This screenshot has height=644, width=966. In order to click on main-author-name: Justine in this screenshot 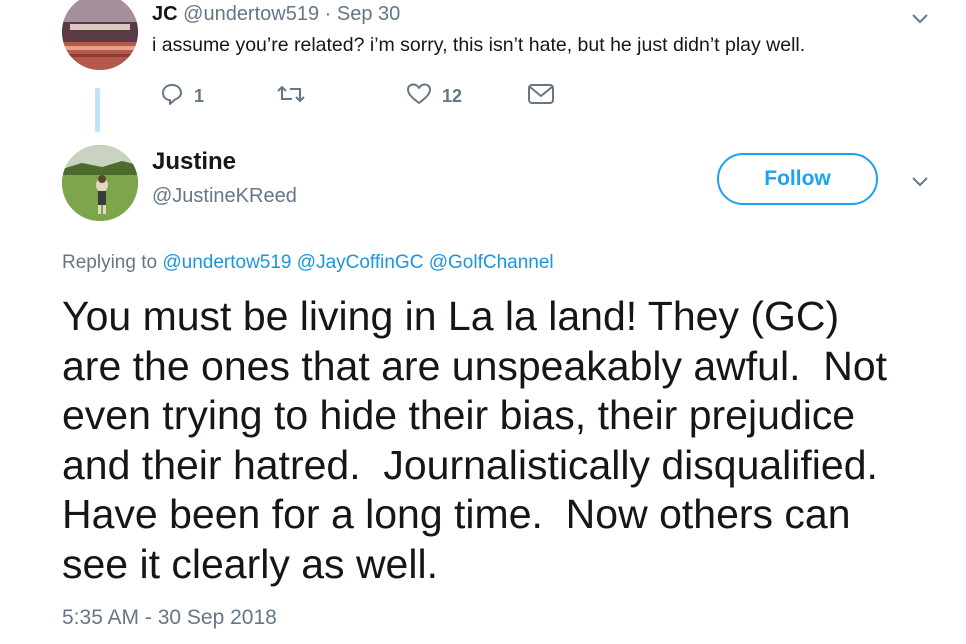, I will do `click(194, 162)`.